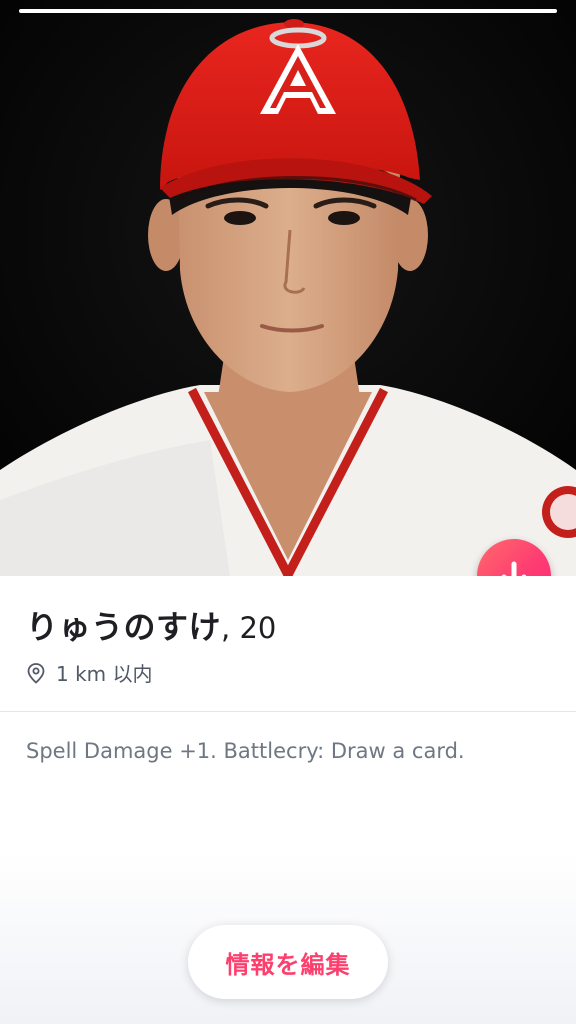  Describe the element at coordinates (245, 751) in the screenshot. I see `profile-bio: Spell Damage +1. Battlecry: Draw a card.` at that location.